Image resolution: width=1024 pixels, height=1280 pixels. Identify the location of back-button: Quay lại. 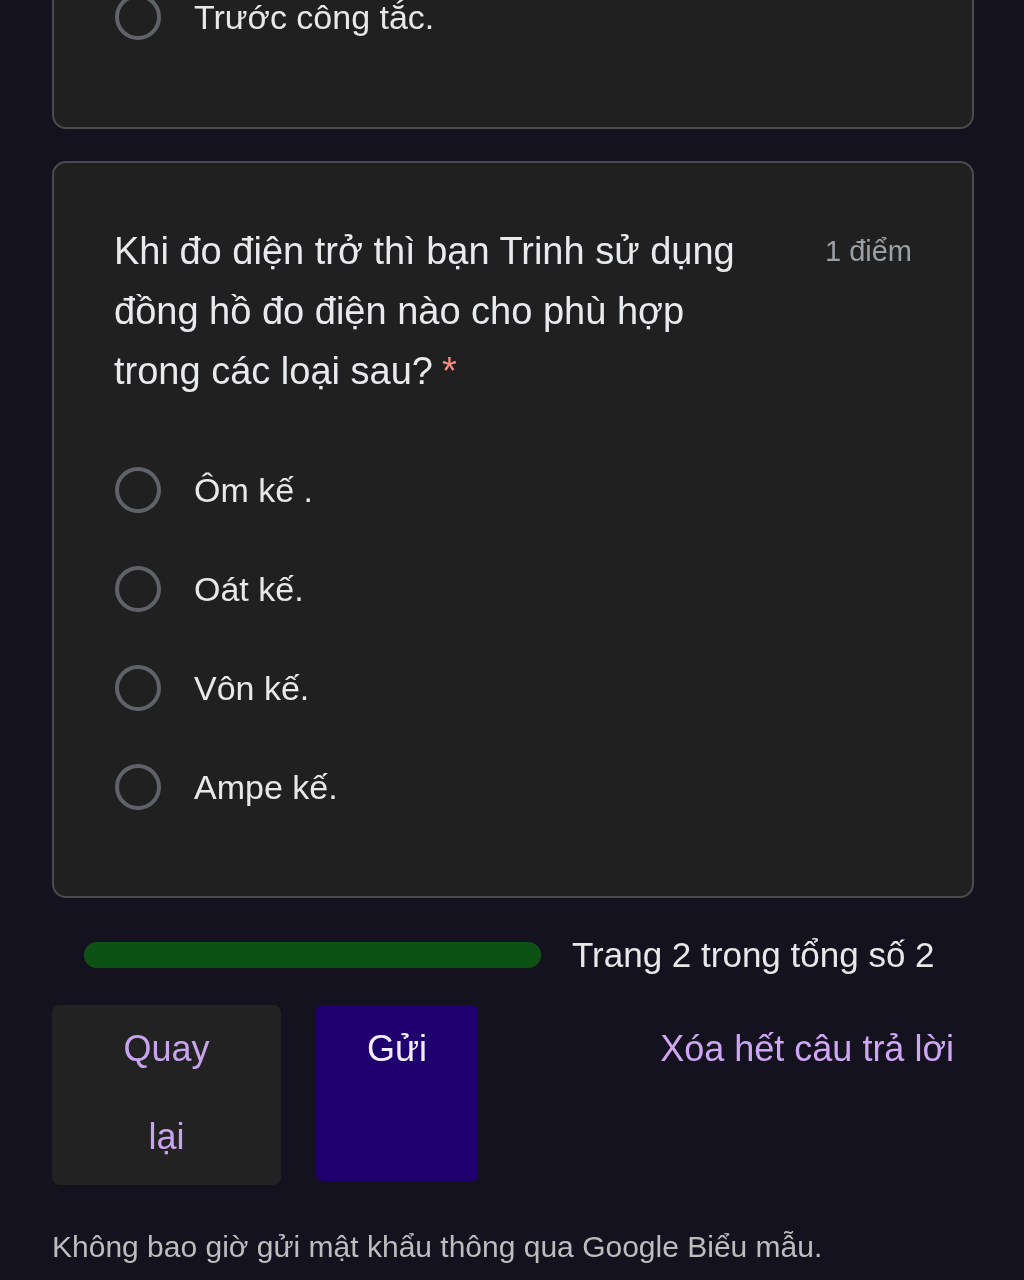
(166, 1095).